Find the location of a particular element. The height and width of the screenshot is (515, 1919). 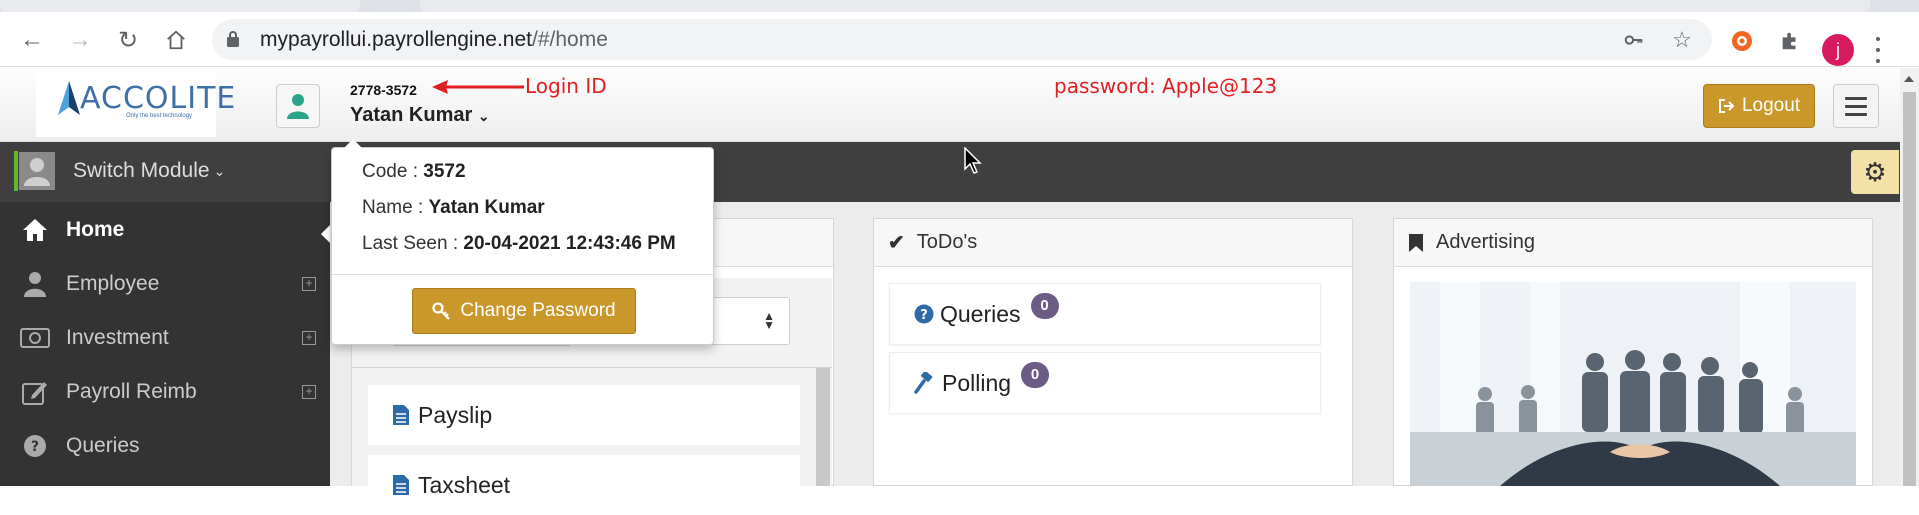

active-indicator is located at coordinates (16, 171).